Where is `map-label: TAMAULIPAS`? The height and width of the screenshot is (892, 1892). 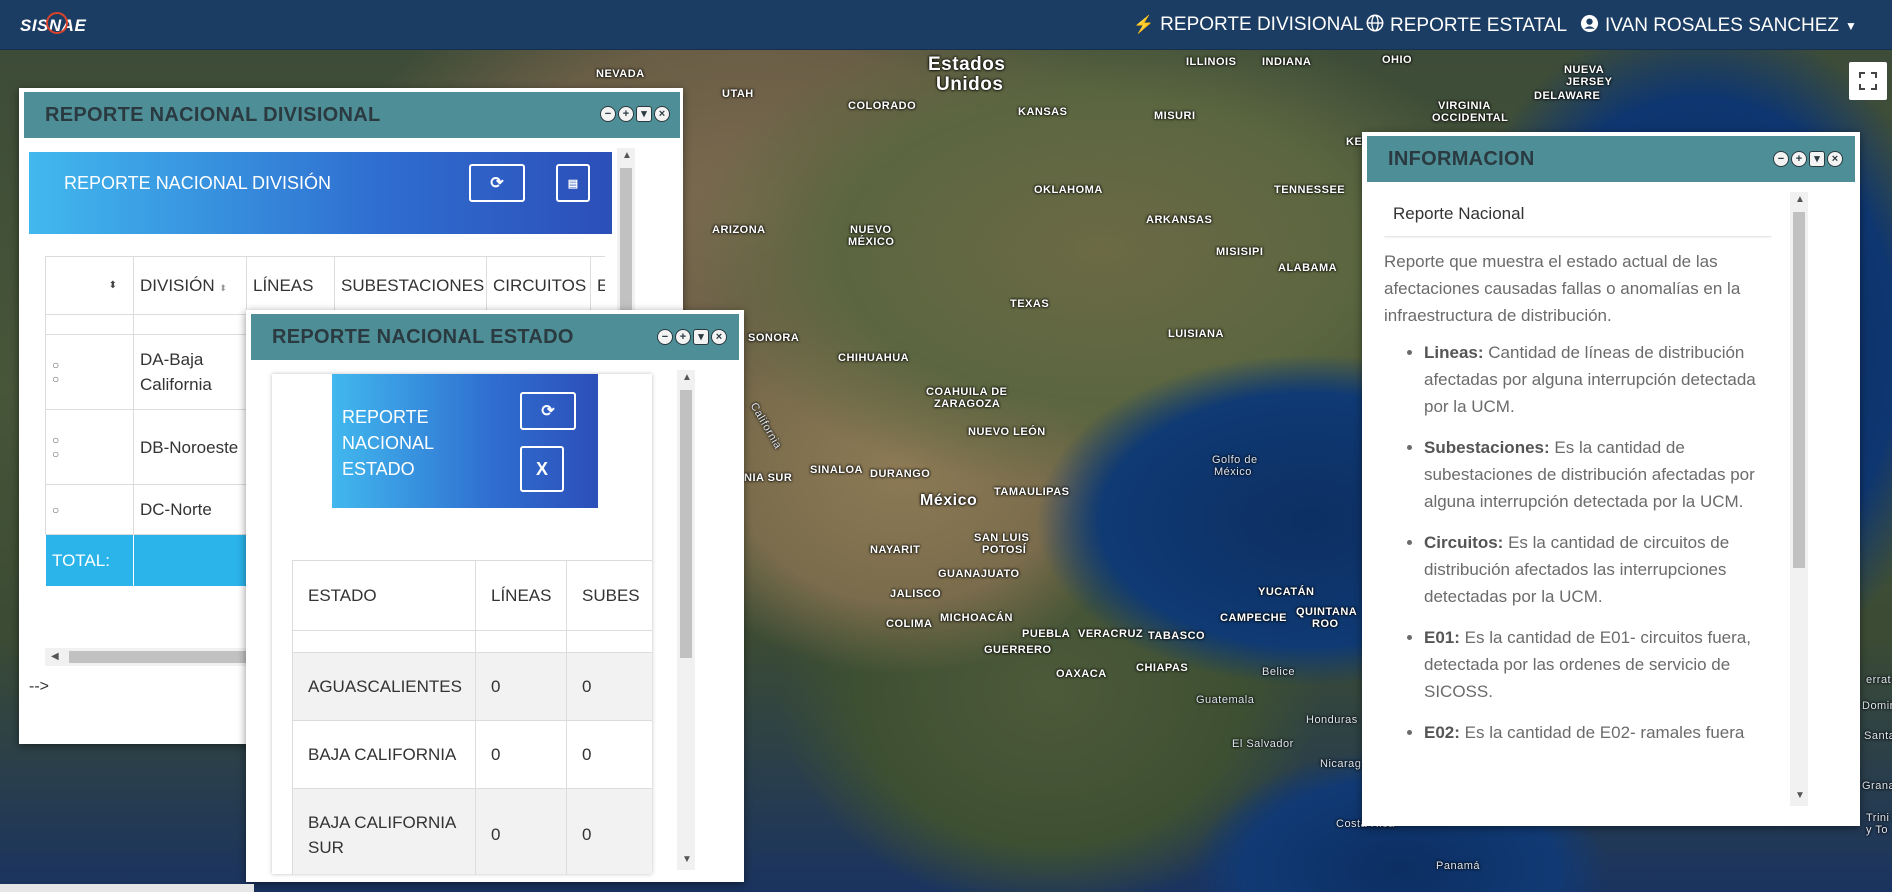 map-label: TAMAULIPAS is located at coordinates (1032, 492).